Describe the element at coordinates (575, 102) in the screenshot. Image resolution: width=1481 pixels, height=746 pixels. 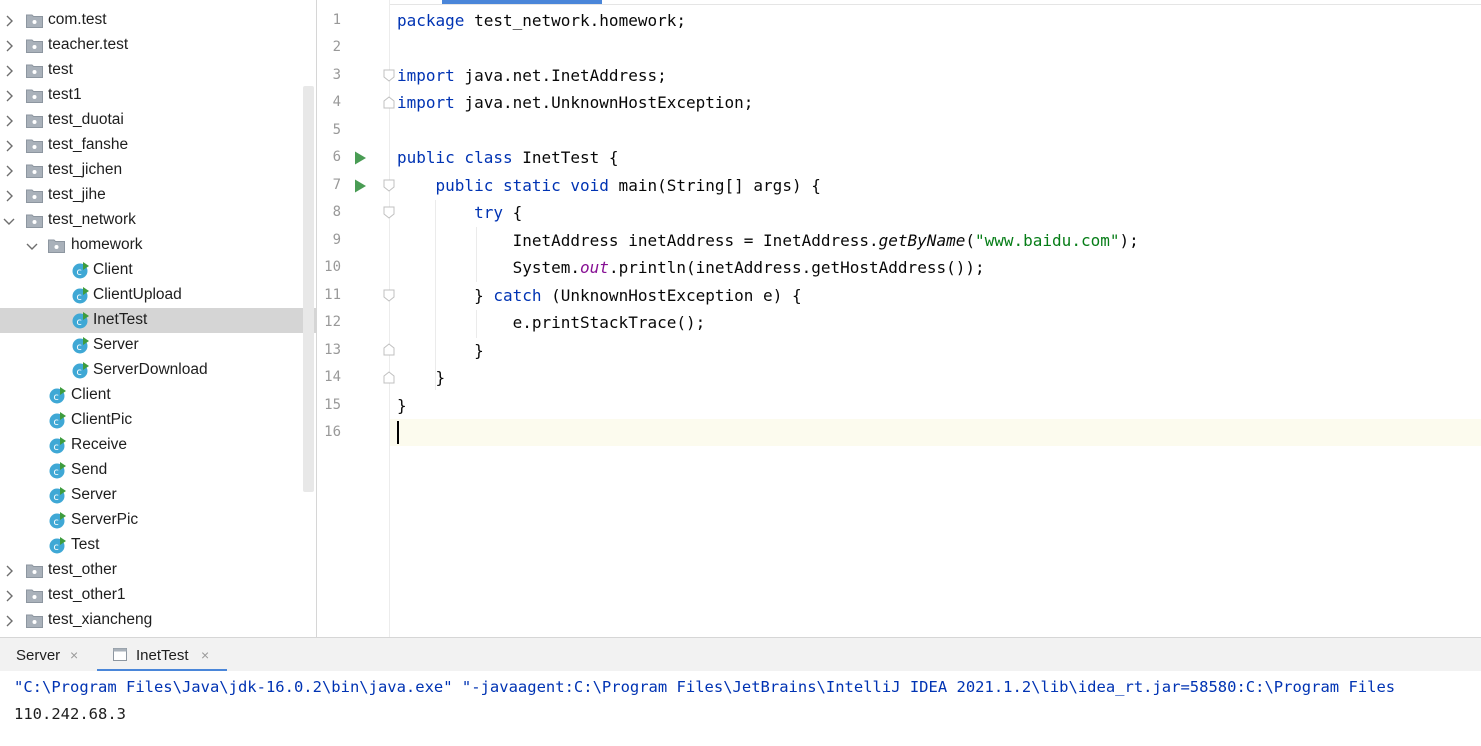
I see `code-line-4: import java.net.UnknownHostException;` at that location.